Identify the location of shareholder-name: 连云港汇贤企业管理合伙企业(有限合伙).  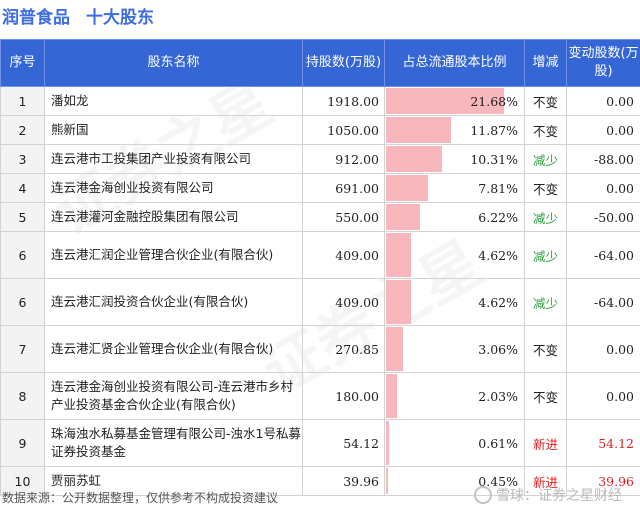
(173, 349).